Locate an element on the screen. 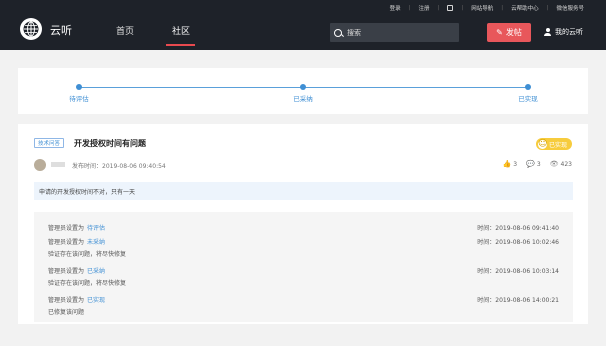  wechat-link: 微信服务号 is located at coordinates (570, 8).